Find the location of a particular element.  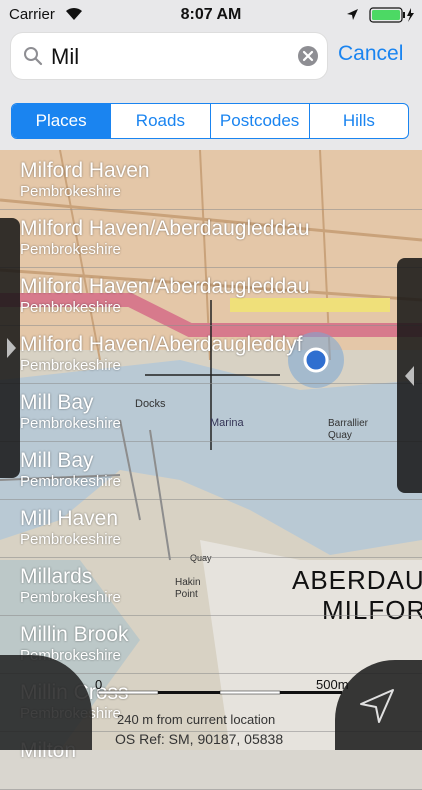

left-drawer-handle is located at coordinates (10, 348).